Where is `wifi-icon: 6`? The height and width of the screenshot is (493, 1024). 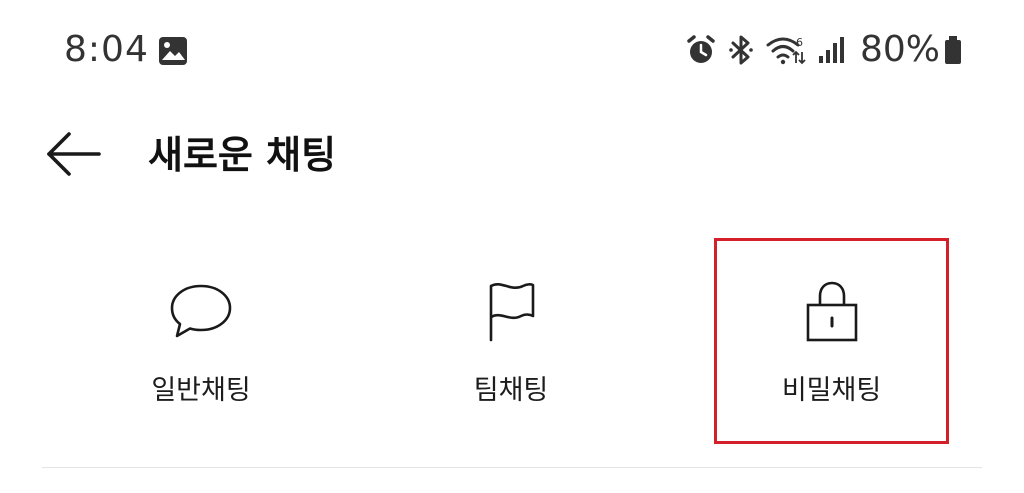 wifi-icon: 6 is located at coordinates (786, 50).